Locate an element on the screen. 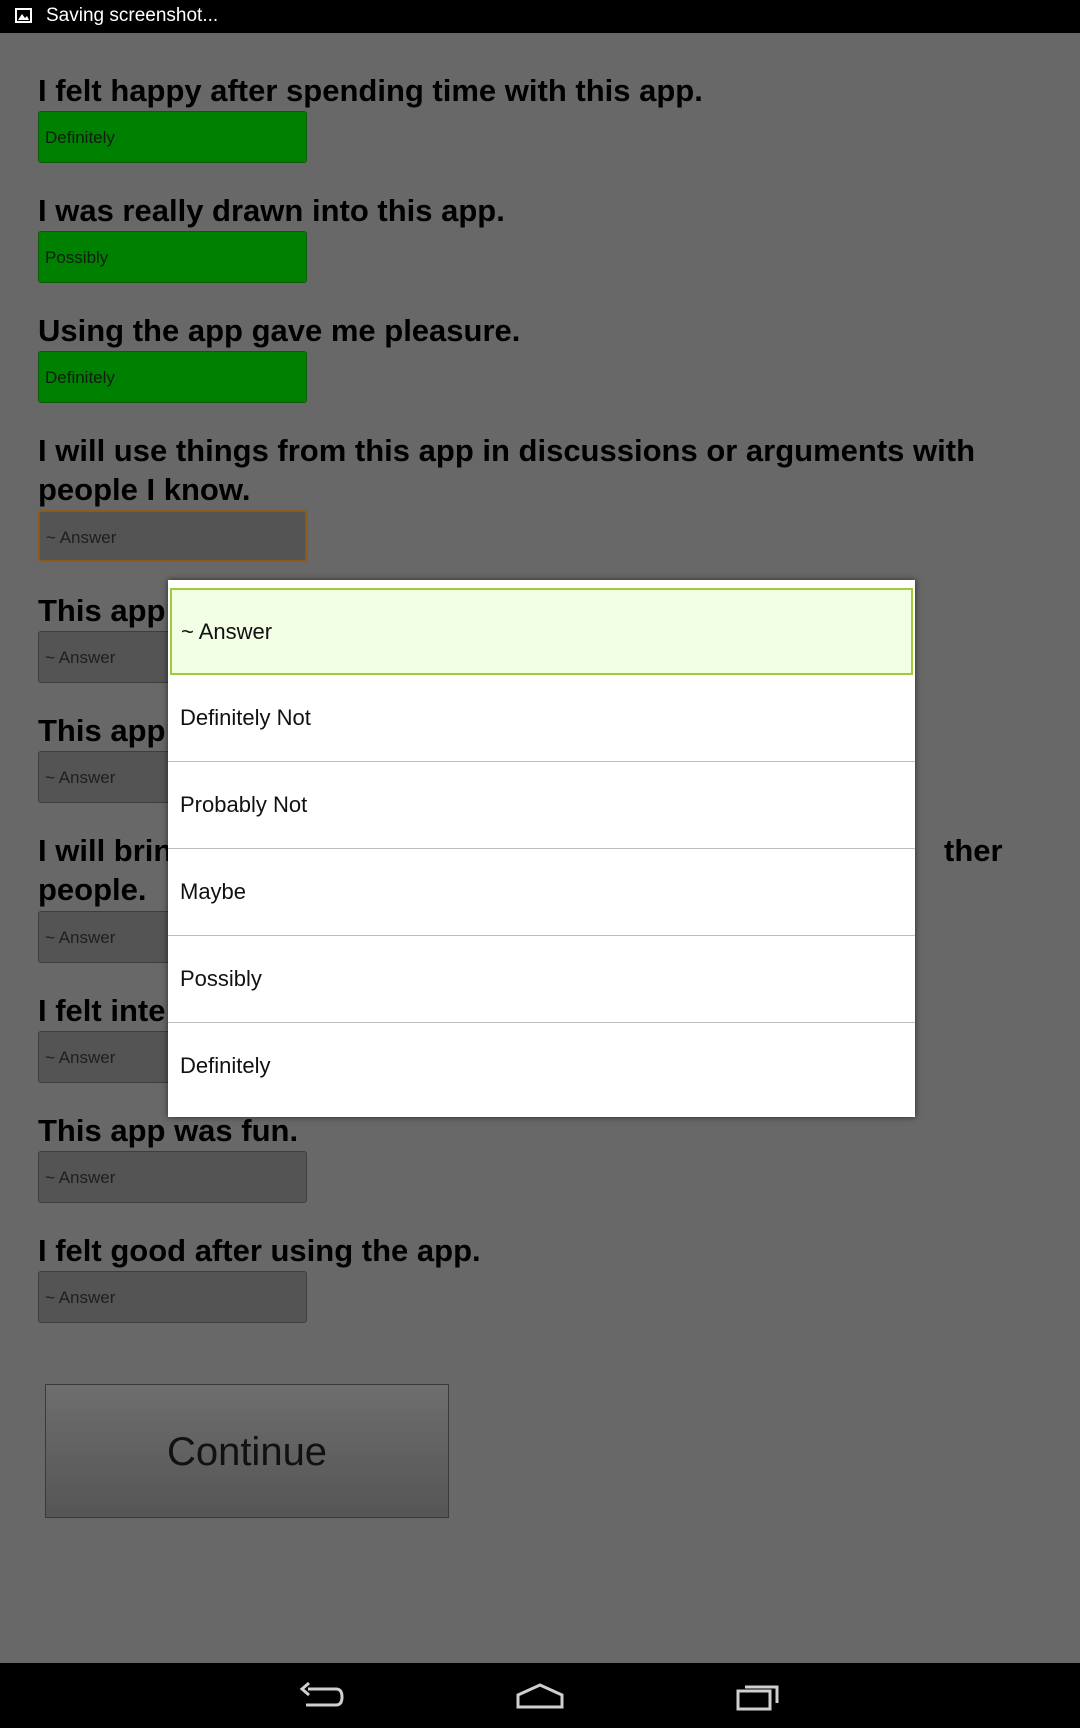  question-9-answer-dropdown: ~ Answer is located at coordinates (172, 1177).